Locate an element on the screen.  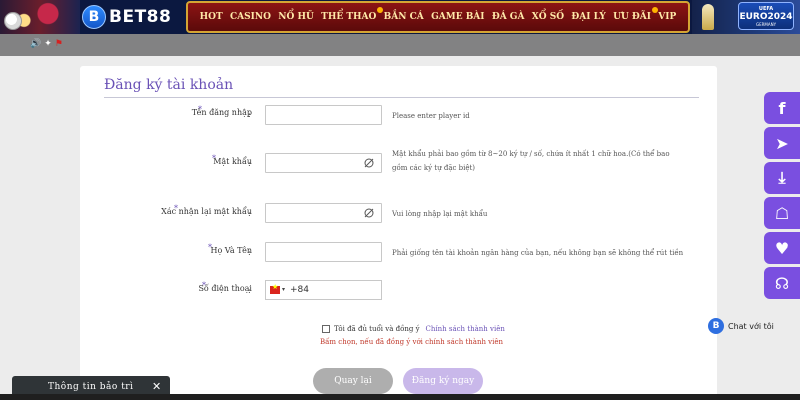
euro-banner: UEFA EURO2024 GERMANY is located at coordinates (746, 17).